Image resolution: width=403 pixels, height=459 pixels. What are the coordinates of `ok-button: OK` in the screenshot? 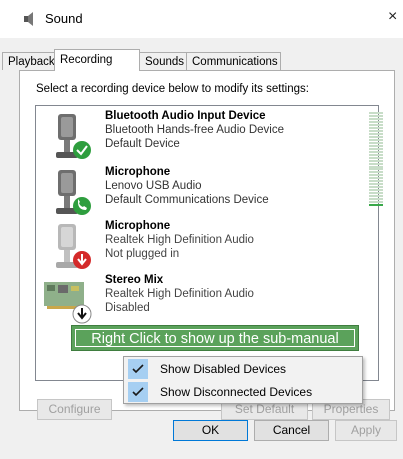 It's located at (210, 430).